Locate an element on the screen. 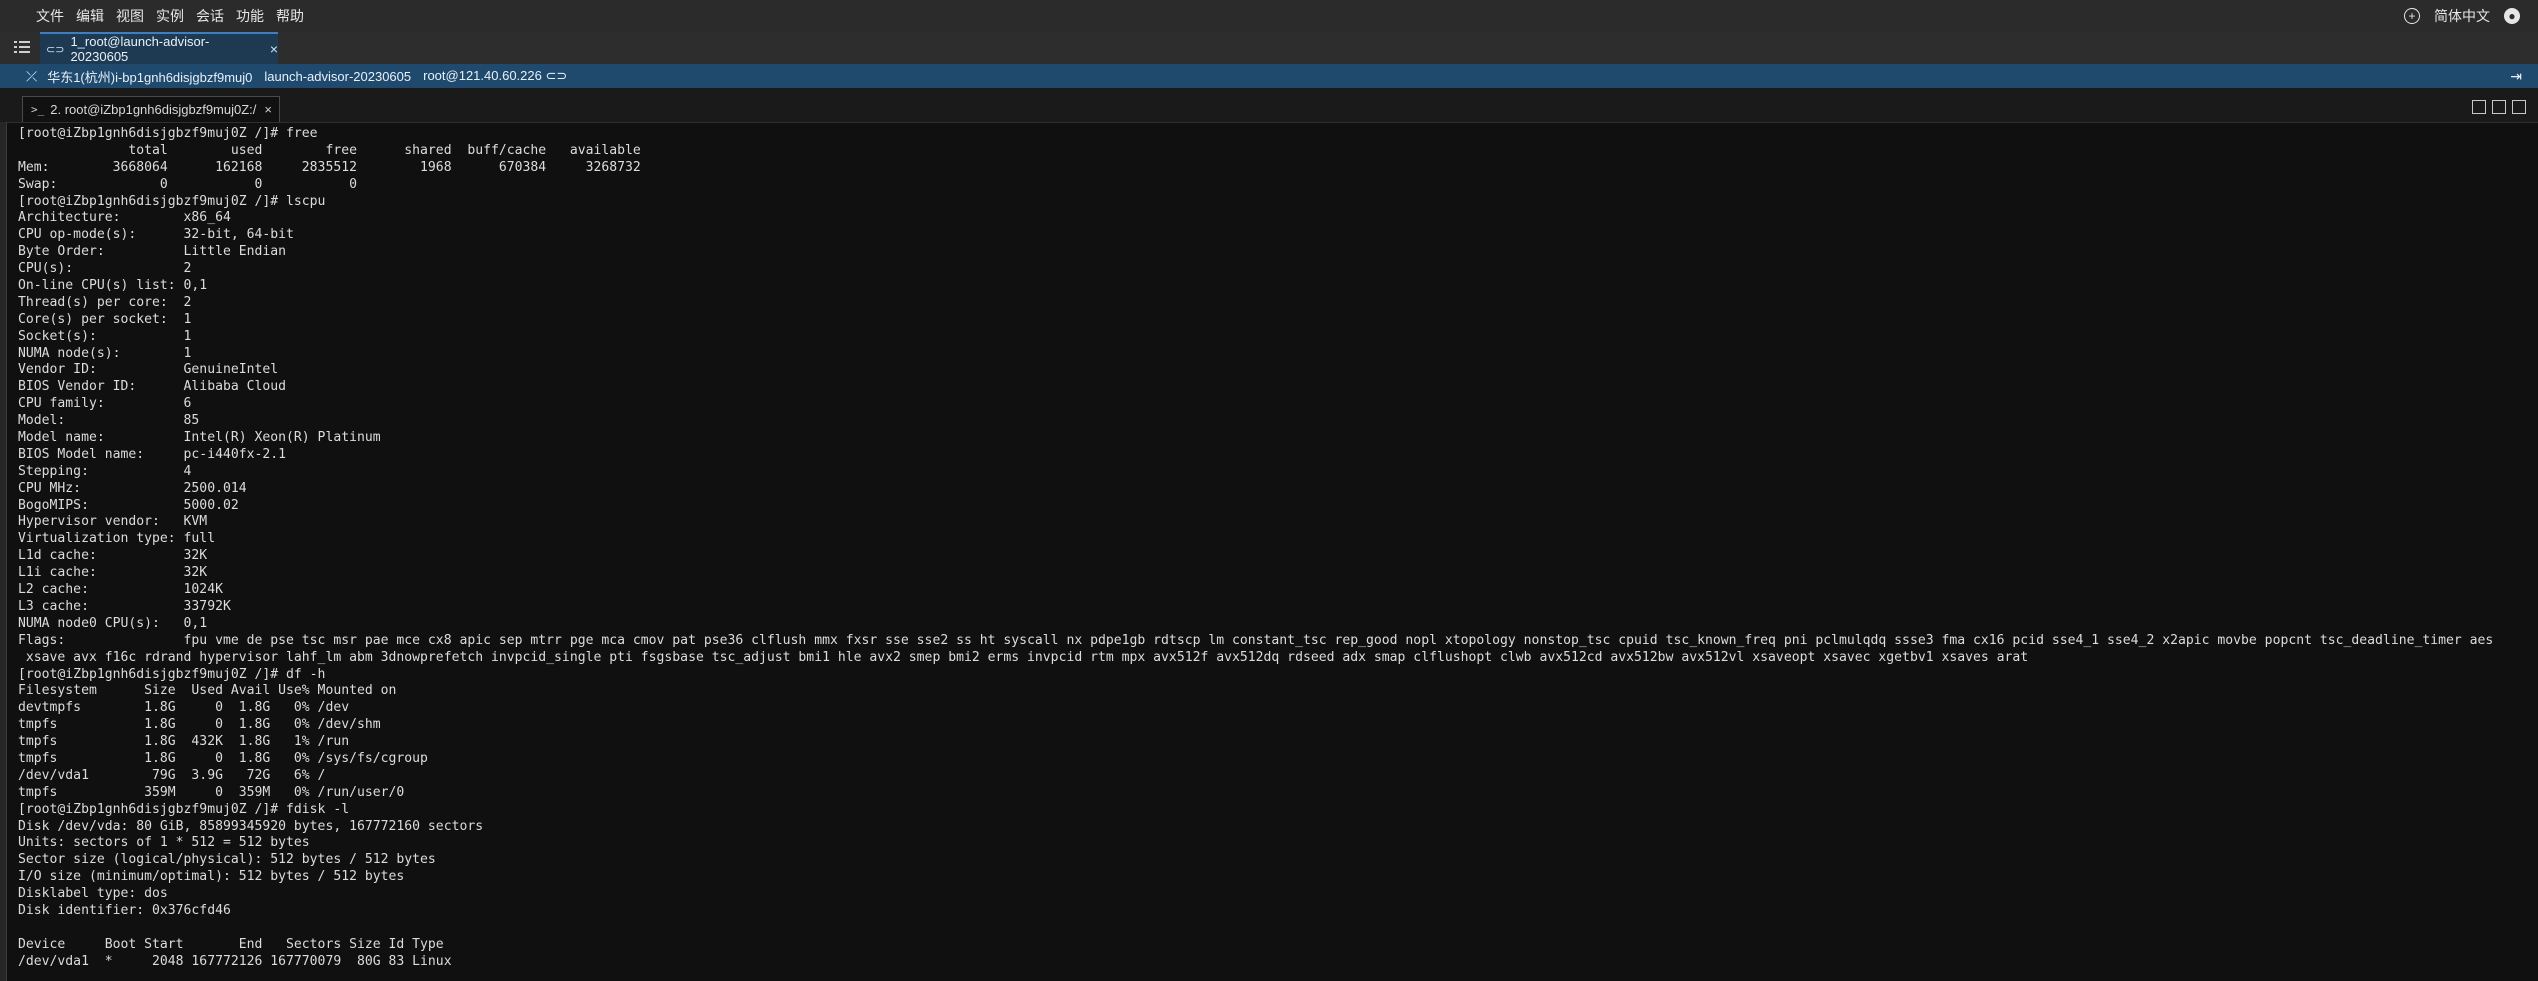 The width and height of the screenshot is (2538, 981). terminal-line: L2 cache: 1024K is located at coordinates (120, 590).